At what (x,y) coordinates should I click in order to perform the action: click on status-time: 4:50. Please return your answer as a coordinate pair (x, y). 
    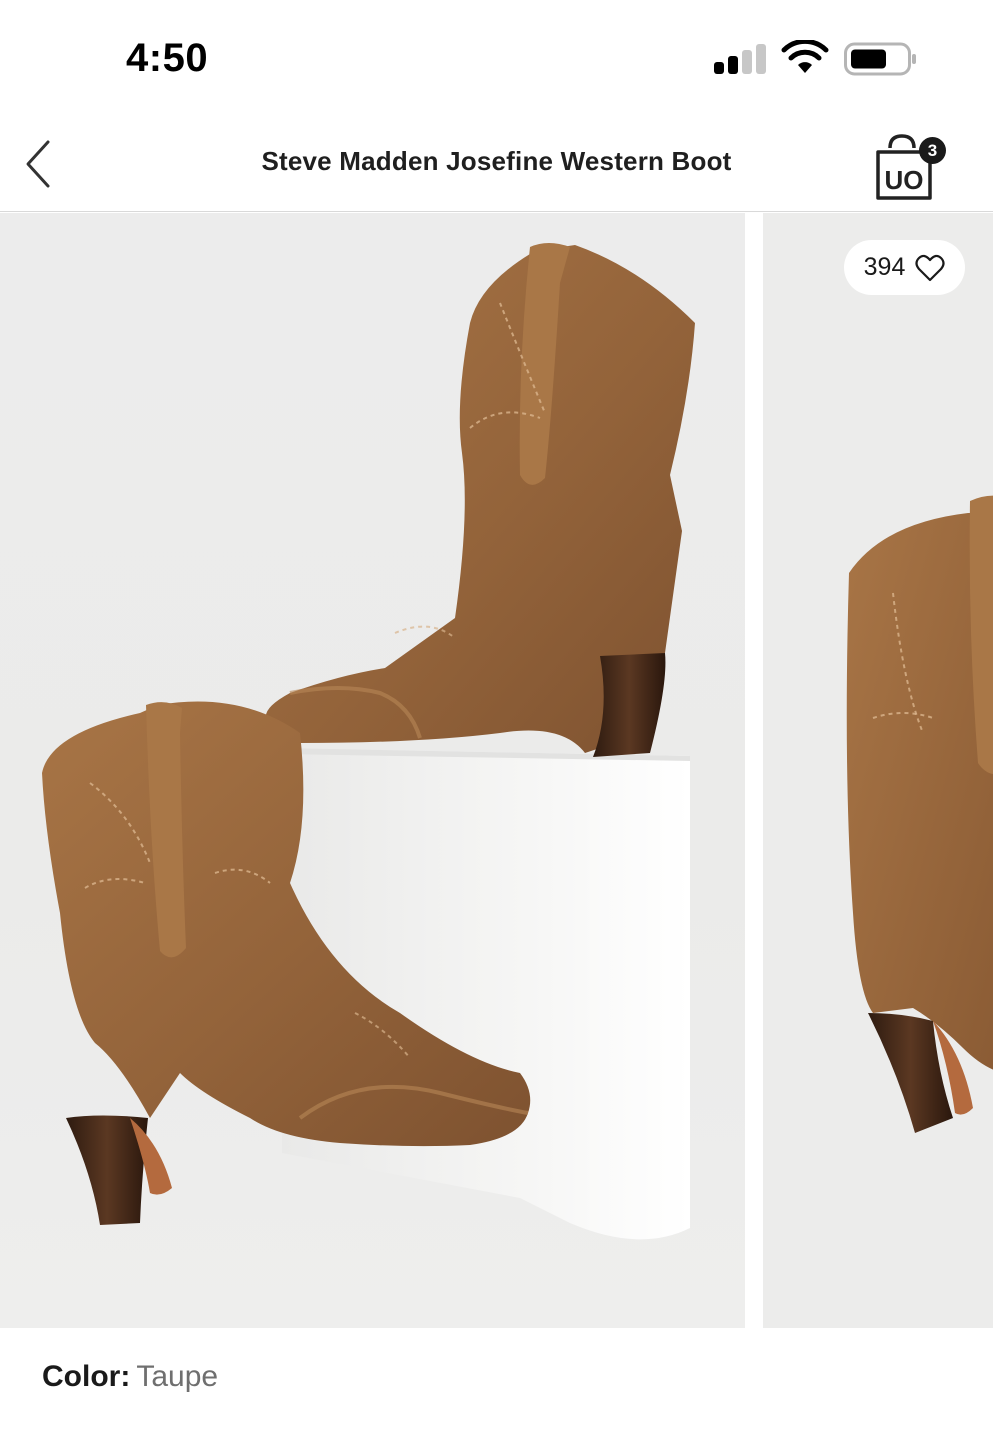
    Looking at the image, I should click on (167, 58).